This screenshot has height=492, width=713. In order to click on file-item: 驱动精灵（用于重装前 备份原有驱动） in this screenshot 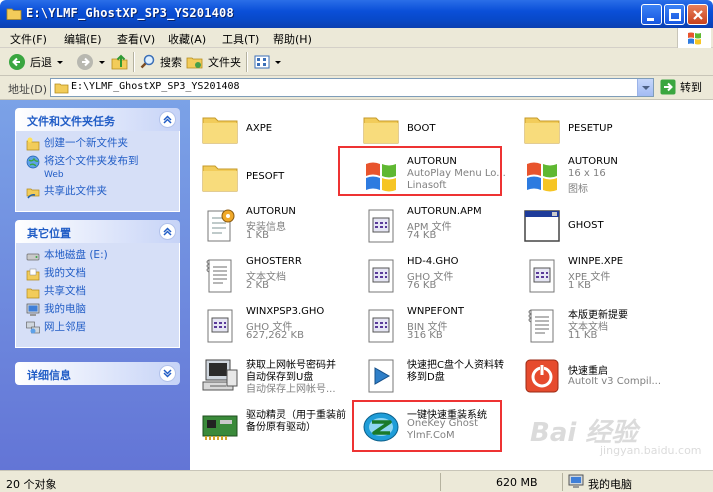, I will do `click(274, 428)`.